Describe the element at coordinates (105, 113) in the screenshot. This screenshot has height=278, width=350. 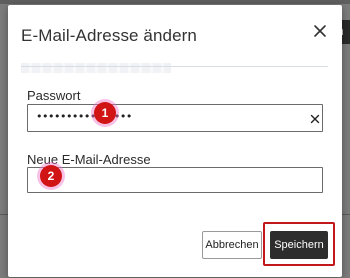
I see `step-marker-1: 1` at that location.